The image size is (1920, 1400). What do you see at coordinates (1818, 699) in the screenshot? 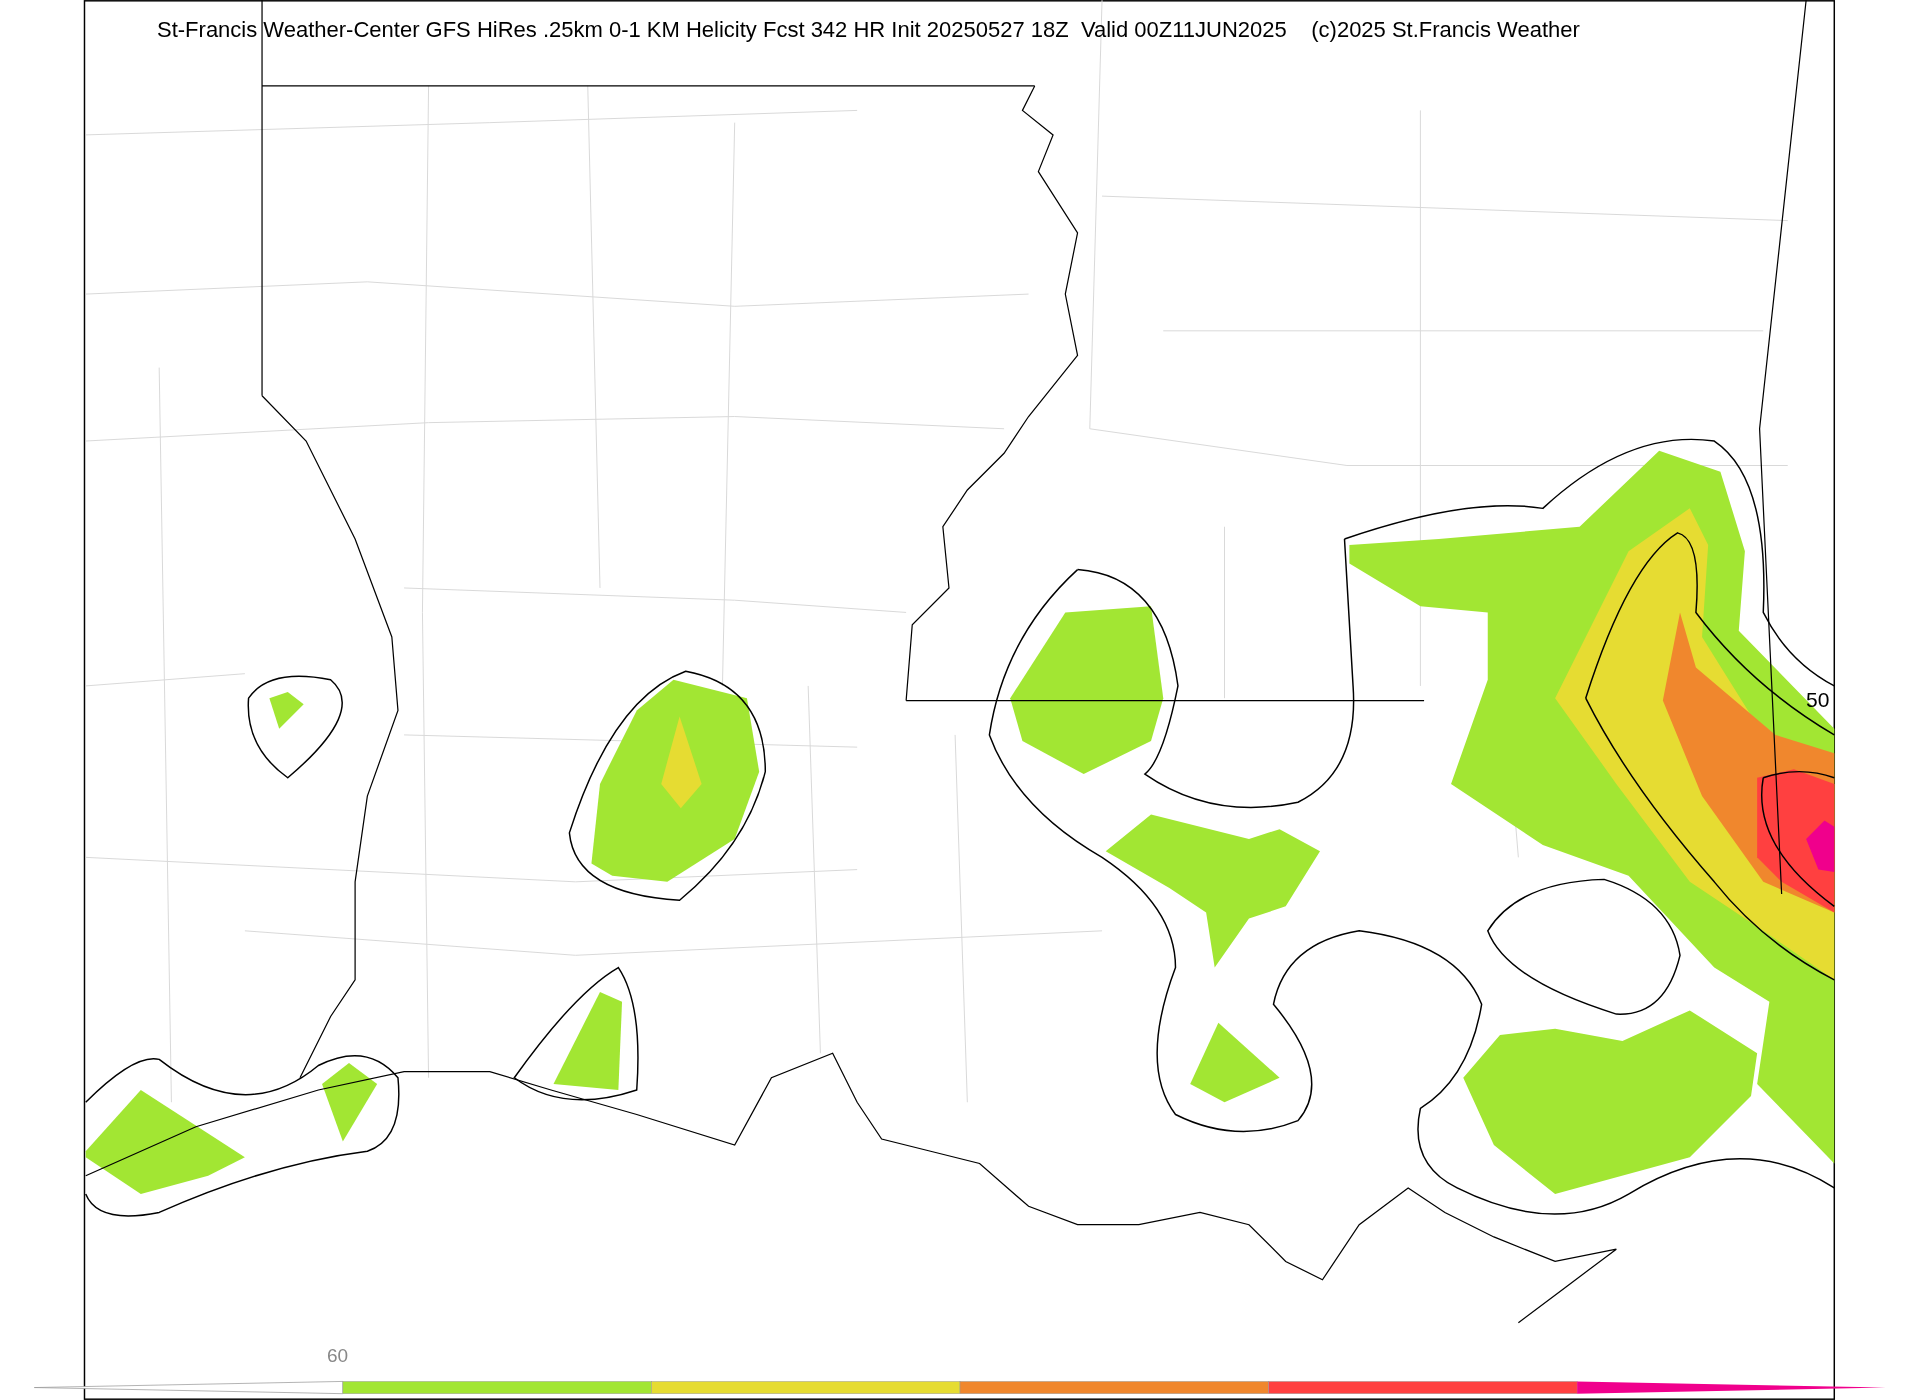
I see `contour-label: 50` at bounding box center [1818, 699].